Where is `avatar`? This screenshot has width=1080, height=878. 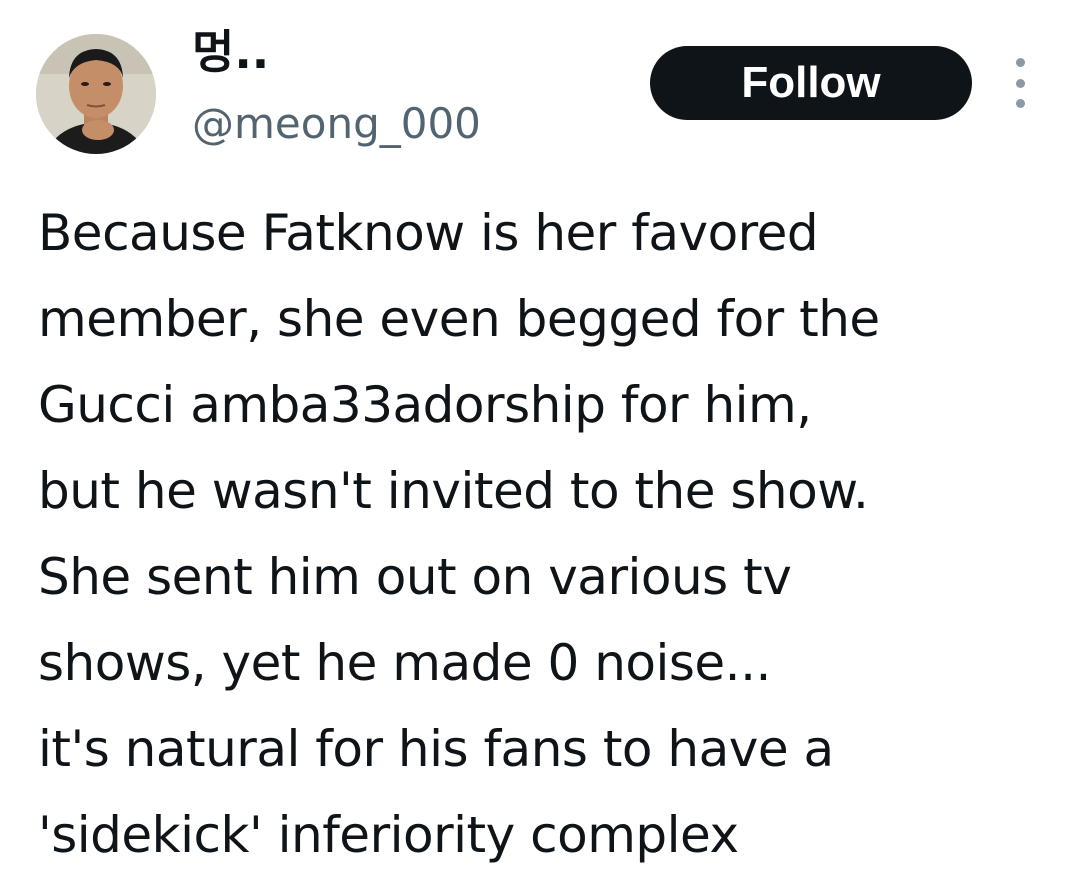 avatar is located at coordinates (96, 94).